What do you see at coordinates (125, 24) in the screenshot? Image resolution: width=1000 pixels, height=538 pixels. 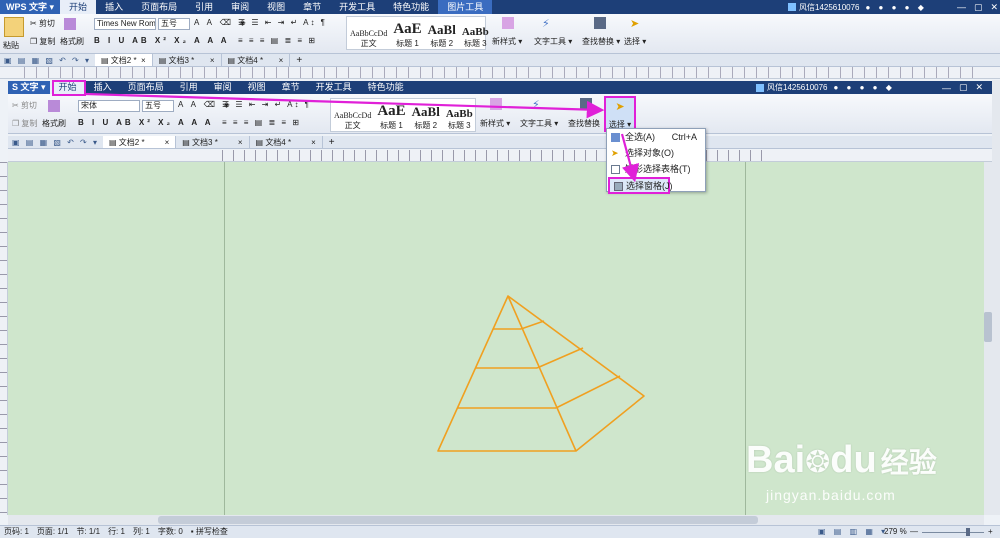 I see `outer-font-name-select: Times New Roman` at bounding box center [125, 24].